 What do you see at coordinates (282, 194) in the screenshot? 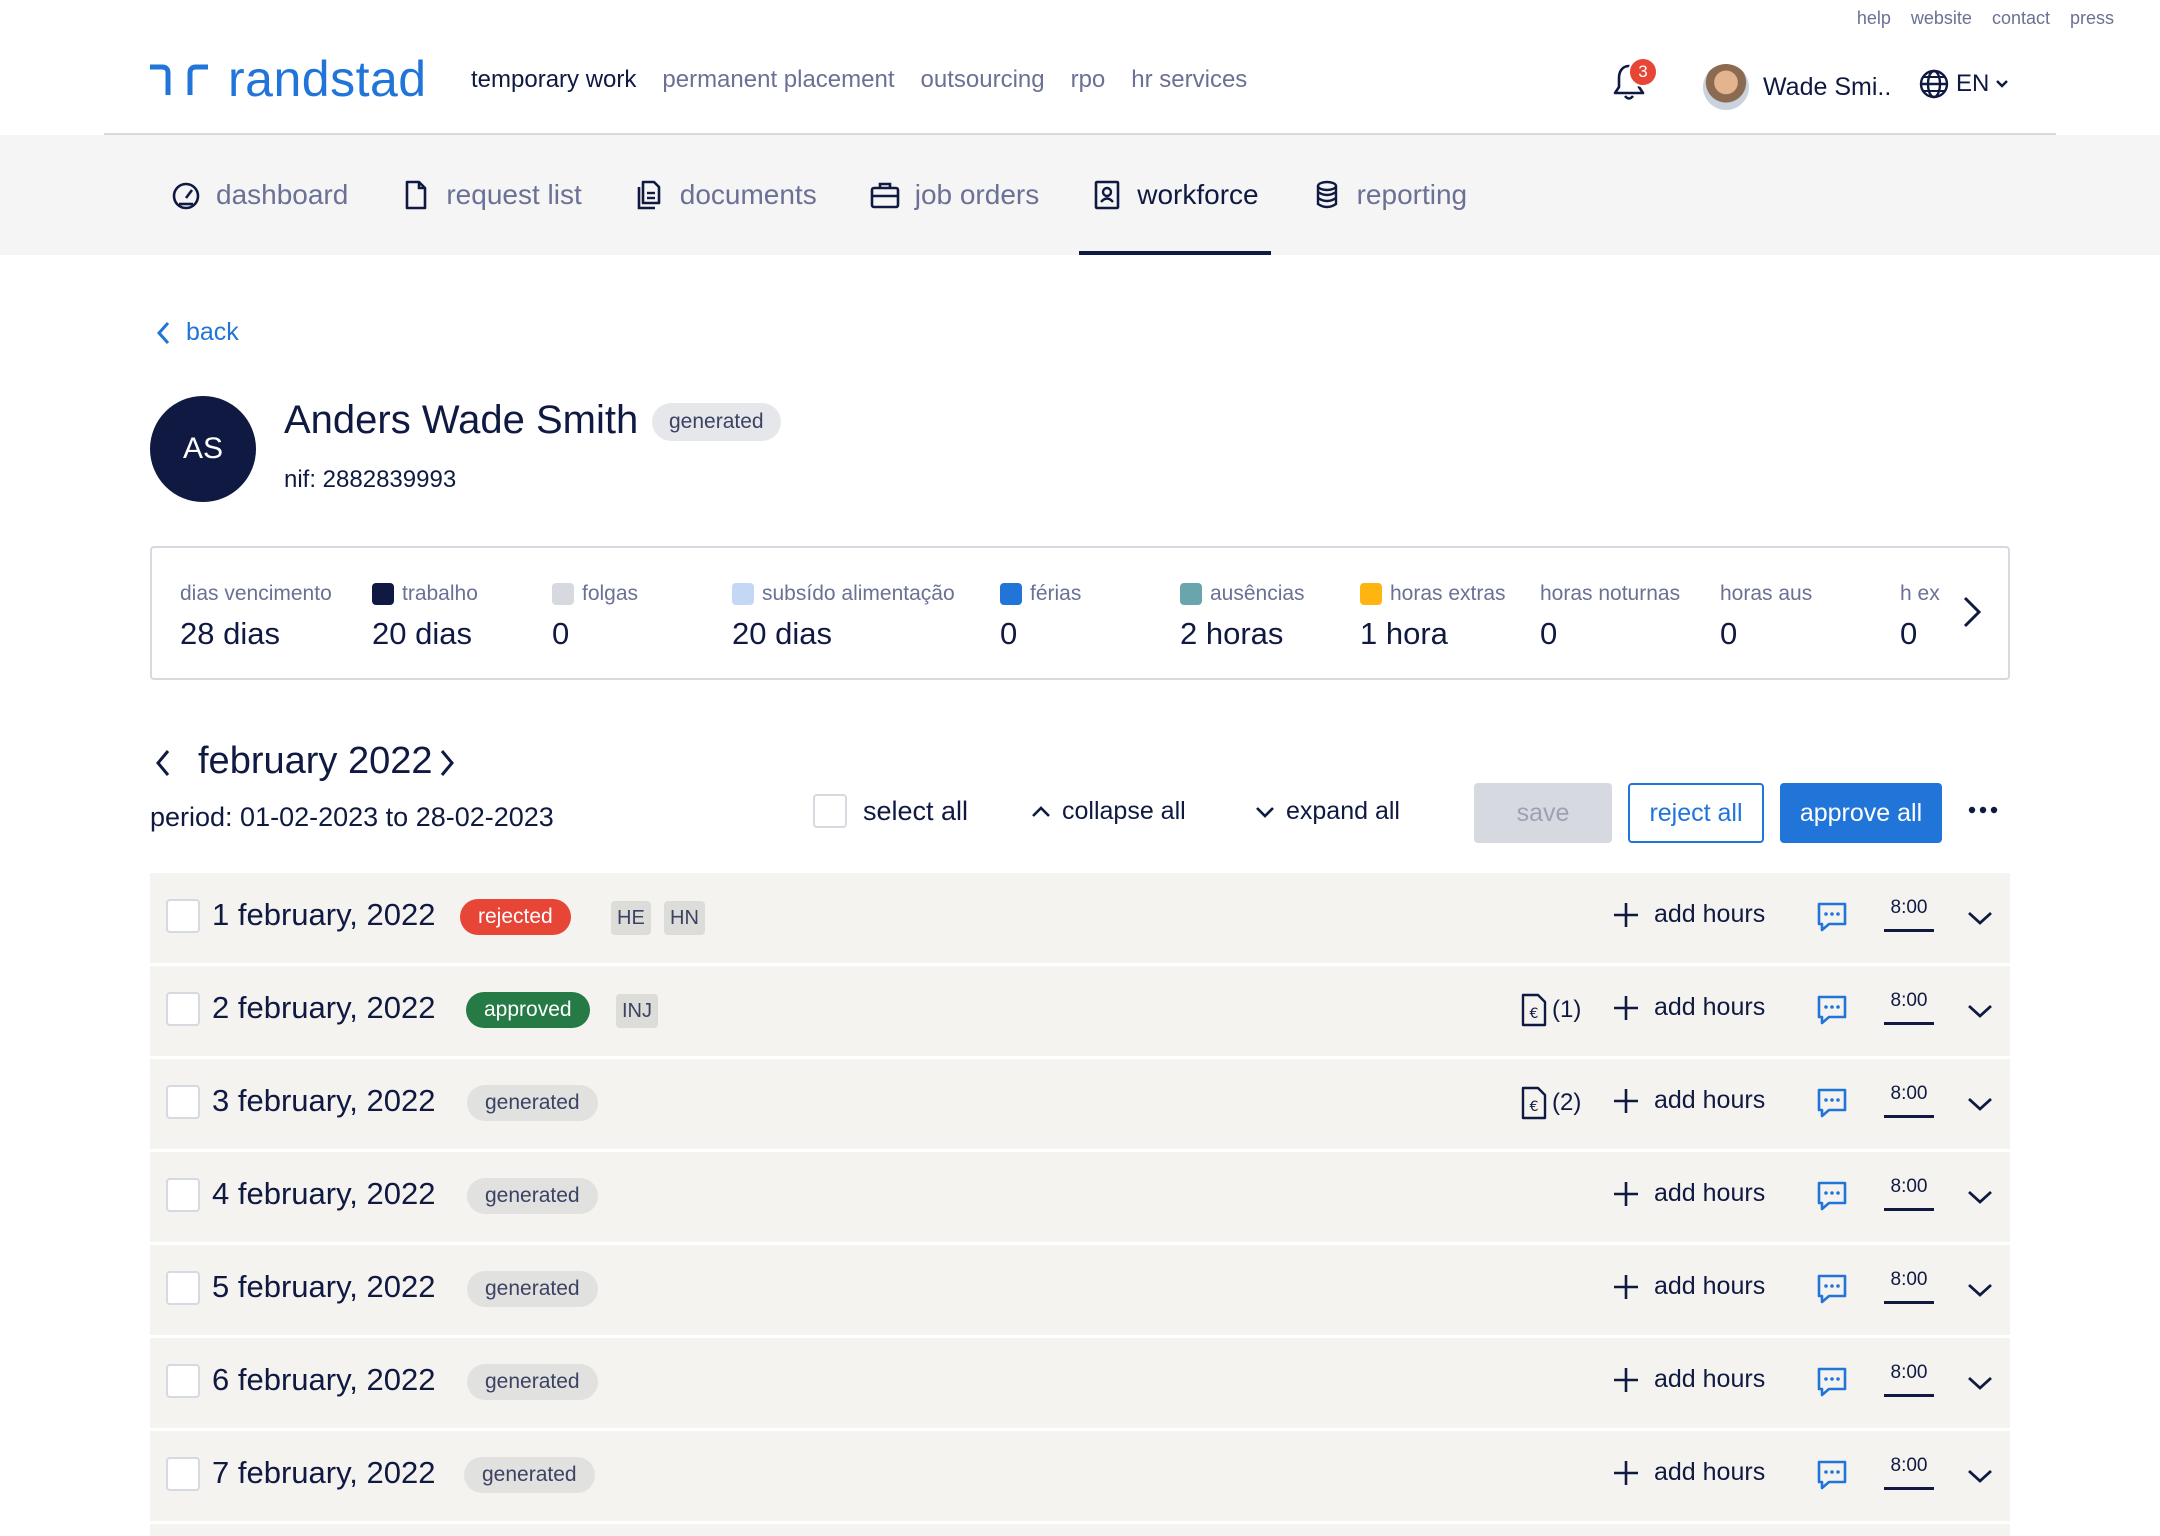
I see `tab-label: dashboard` at bounding box center [282, 194].